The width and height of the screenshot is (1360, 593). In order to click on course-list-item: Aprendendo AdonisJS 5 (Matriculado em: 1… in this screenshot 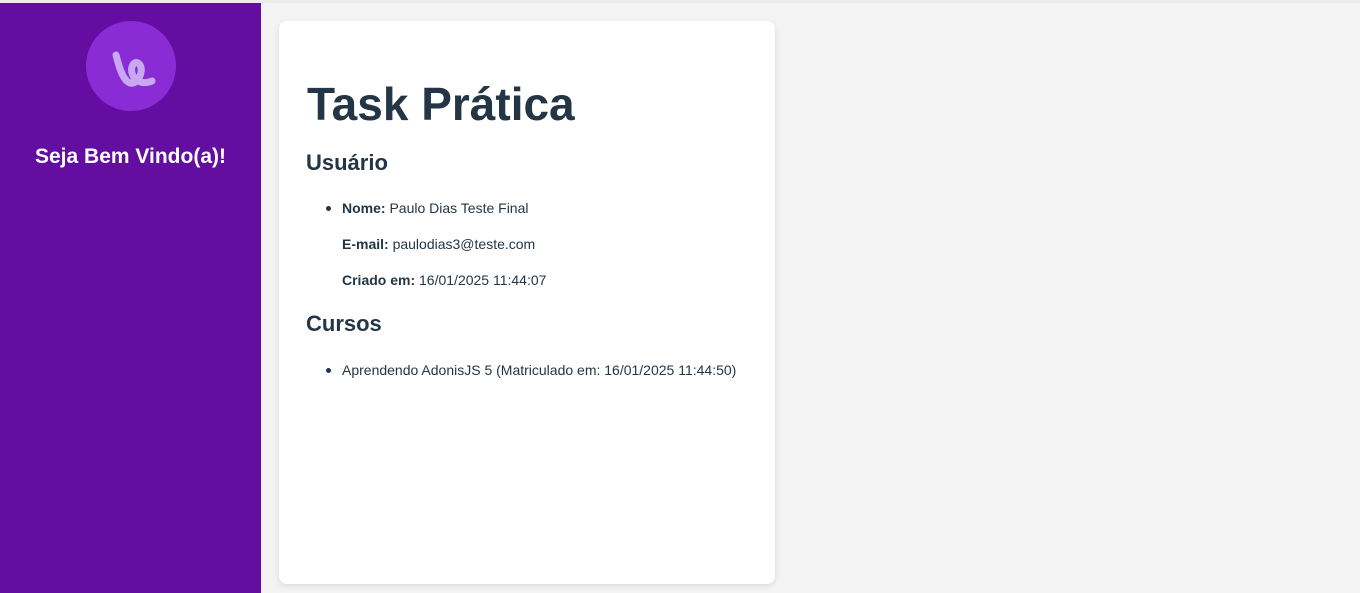, I will do `click(539, 370)`.